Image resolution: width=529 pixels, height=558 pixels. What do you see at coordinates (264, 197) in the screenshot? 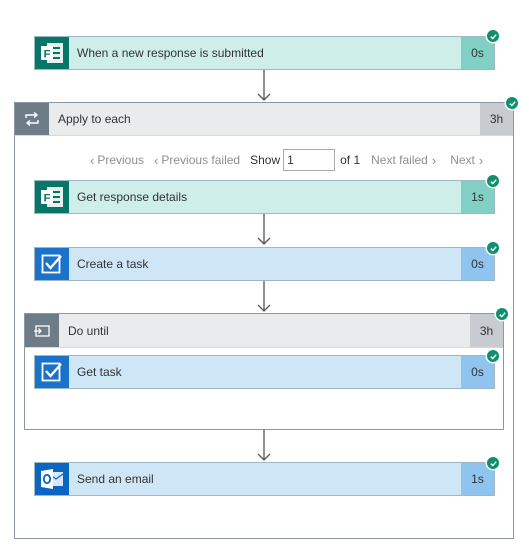
I see `get-response-details-card: F Get response details 1s` at bounding box center [264, 197].